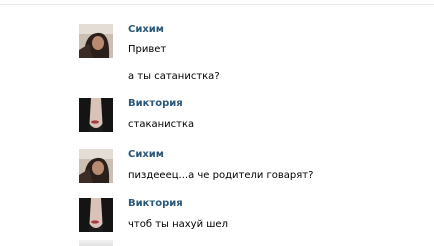 This screenshot has width=434, height=246. What do you see at coordinates (178, 224) in the screenshot?
I see `message-text: чтоб ты нахуй шел` at bounding box center [178, 224].